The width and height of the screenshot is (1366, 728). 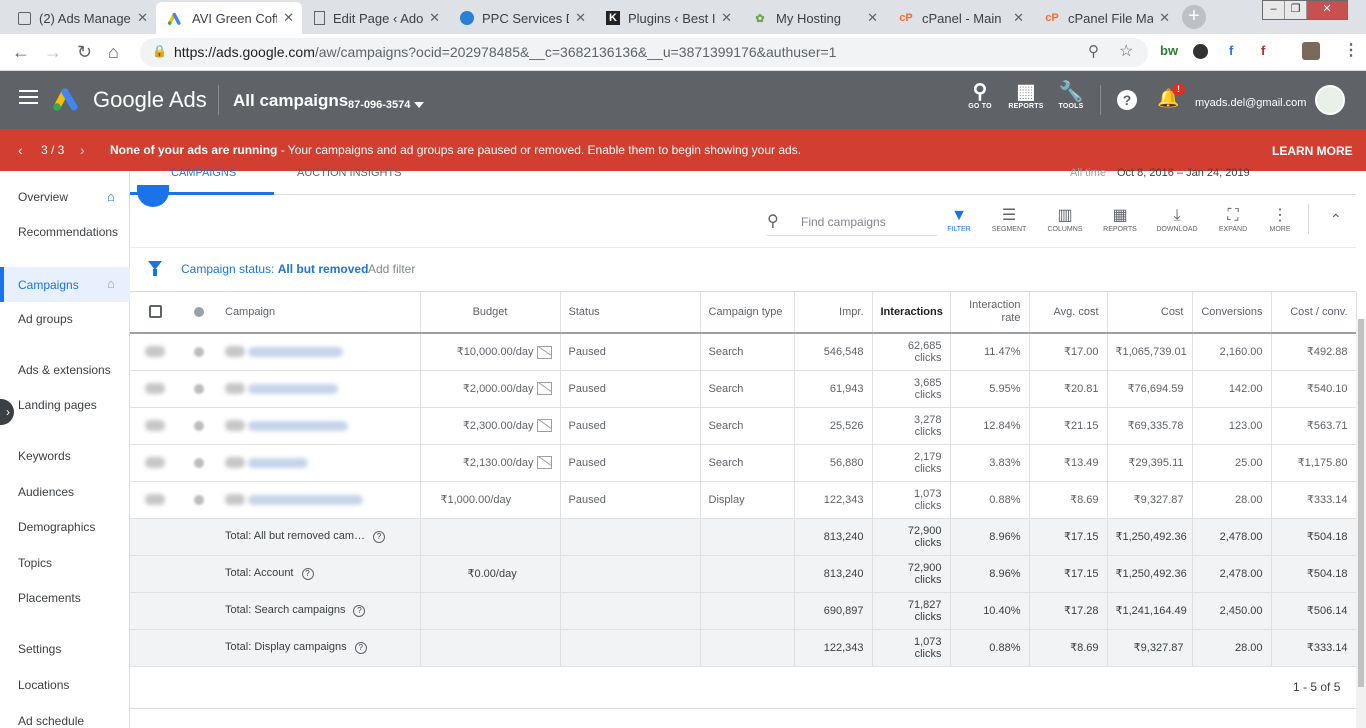 I want to click on extension-f-icon: f, so click(x=1263, y=50).